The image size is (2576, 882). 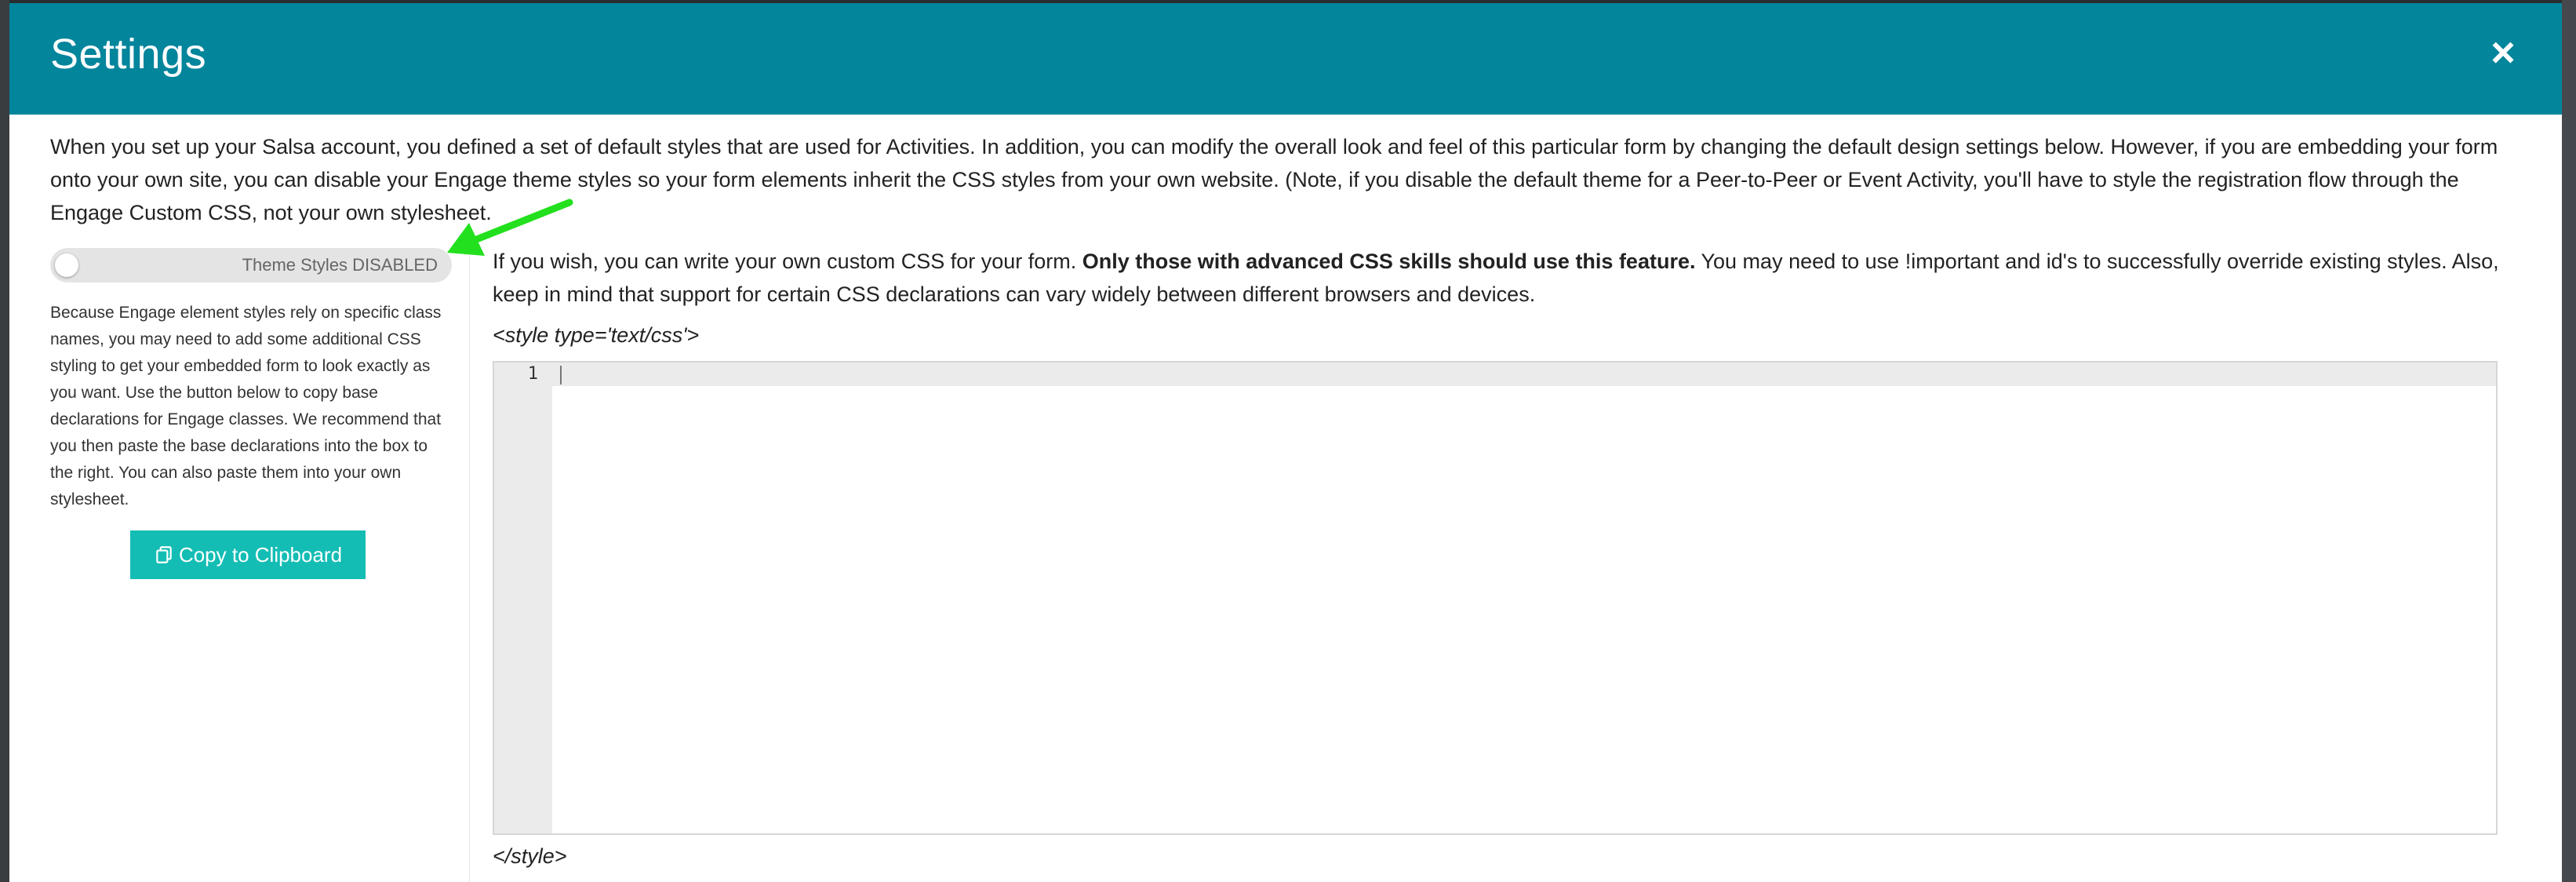 What do you see at coordinates (596, 335) in the screenshot?
I see `style-open-tag: <style type='text/css'>` at bounding box center [596, 335].